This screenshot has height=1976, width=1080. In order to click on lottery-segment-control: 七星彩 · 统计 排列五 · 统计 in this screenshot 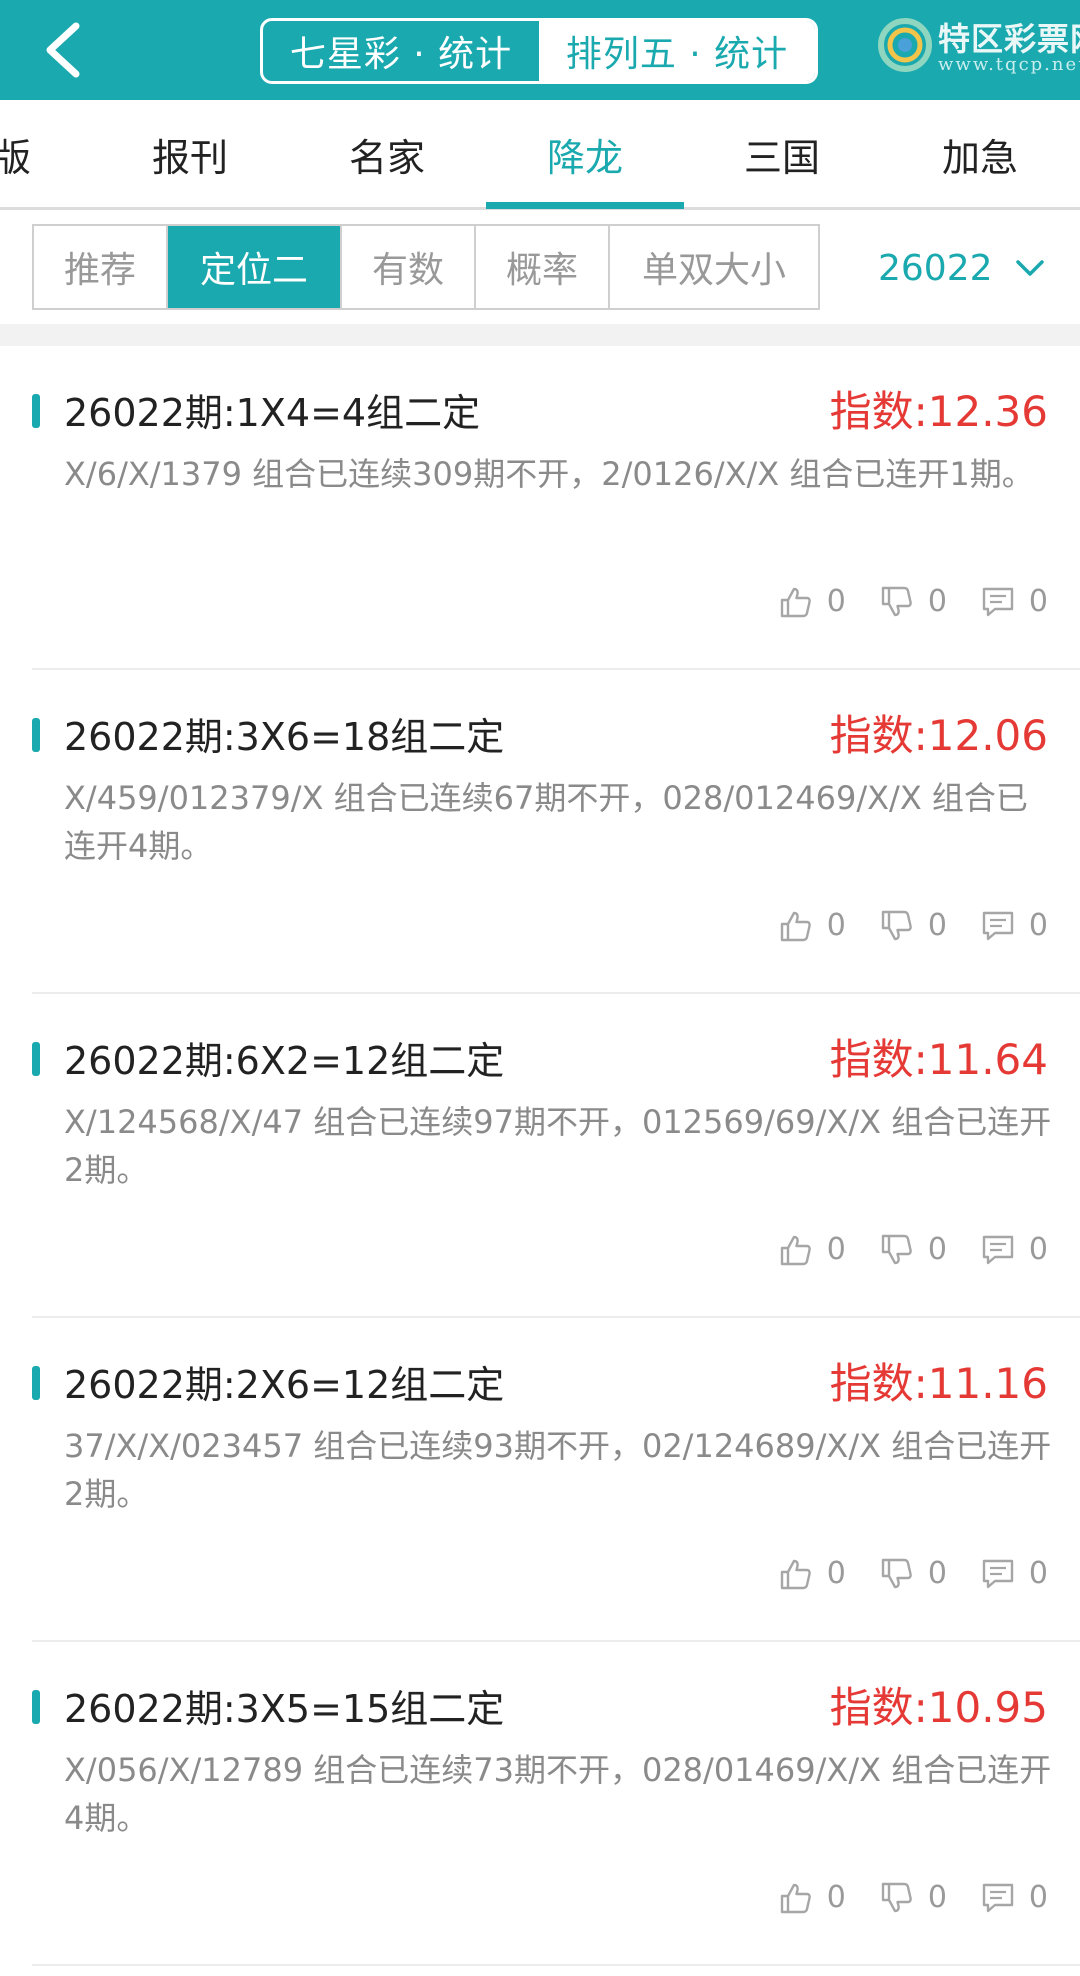, I will do `click(539, 51)`.